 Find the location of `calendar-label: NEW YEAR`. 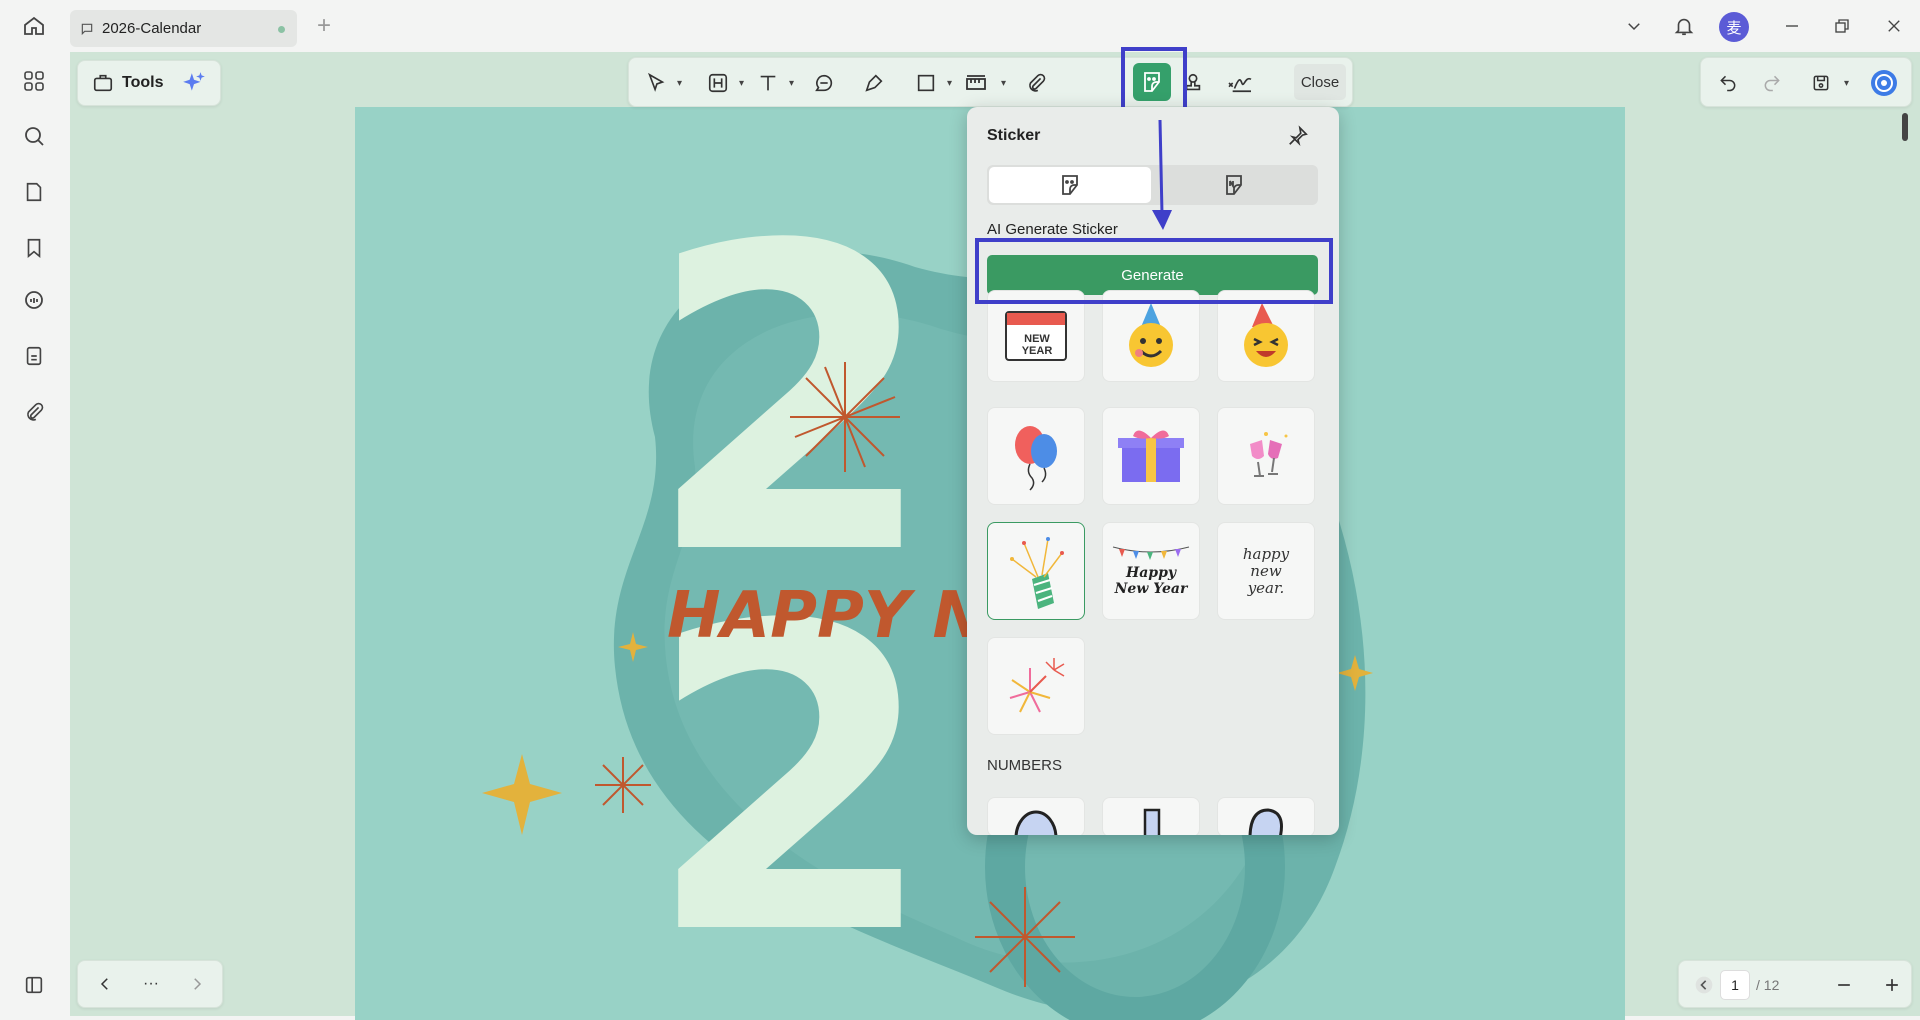

calendar-label: NEW YEAR is located at coordinates (1037, 345).